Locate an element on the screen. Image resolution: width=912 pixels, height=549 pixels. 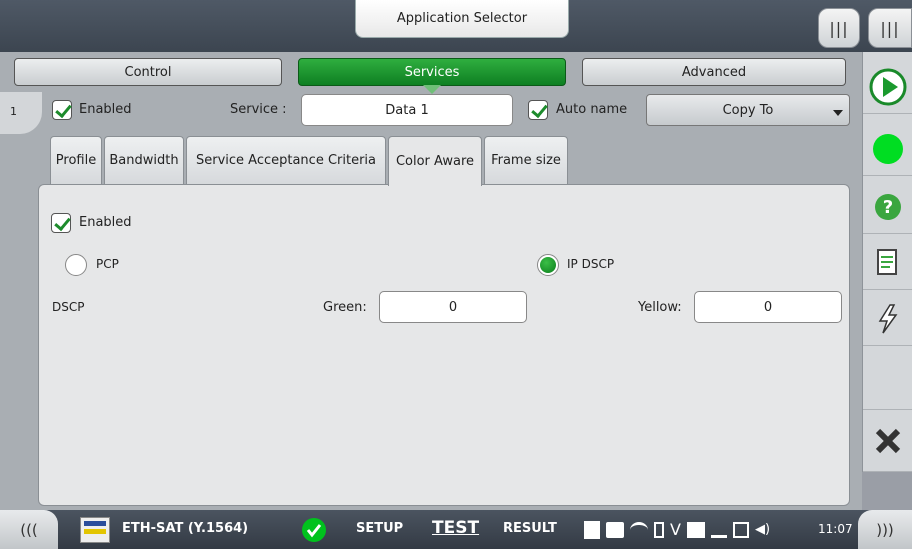
tab-frame-size: Frame size is located at coordinates (526, 160).